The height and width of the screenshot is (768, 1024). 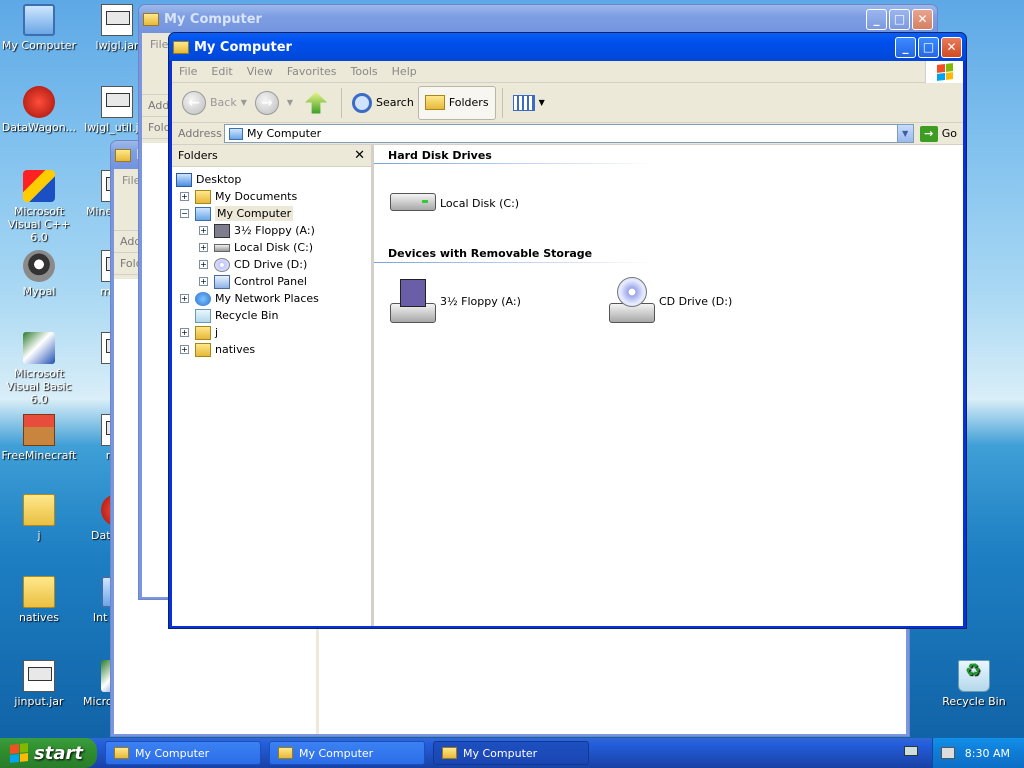 I want to click on visual-basic-icon, so click(x=39, y=348).